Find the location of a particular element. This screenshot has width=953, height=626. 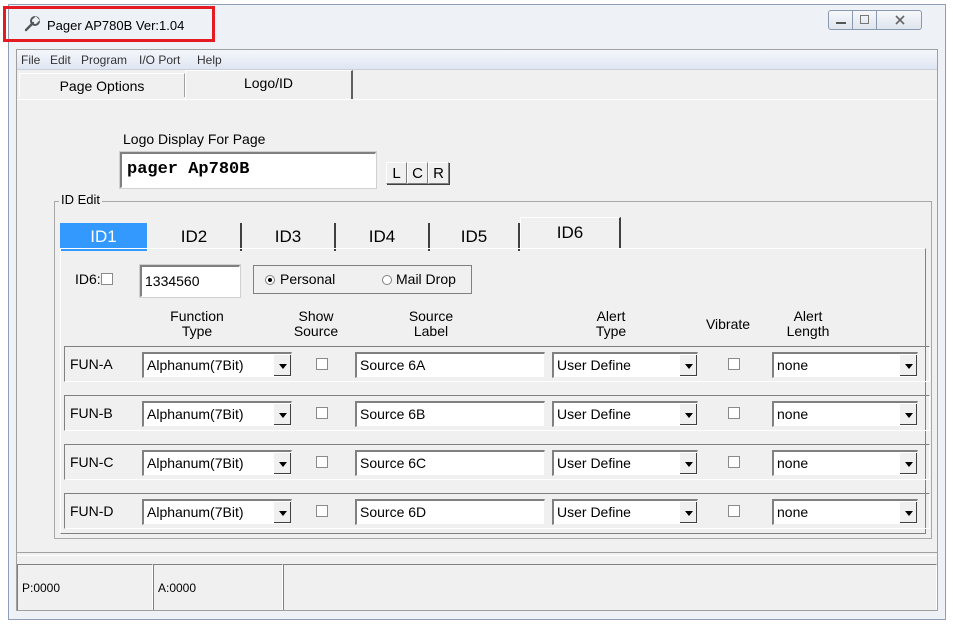

main-tabs: Page Options Logo/ID is located at coordinates (477, 84).